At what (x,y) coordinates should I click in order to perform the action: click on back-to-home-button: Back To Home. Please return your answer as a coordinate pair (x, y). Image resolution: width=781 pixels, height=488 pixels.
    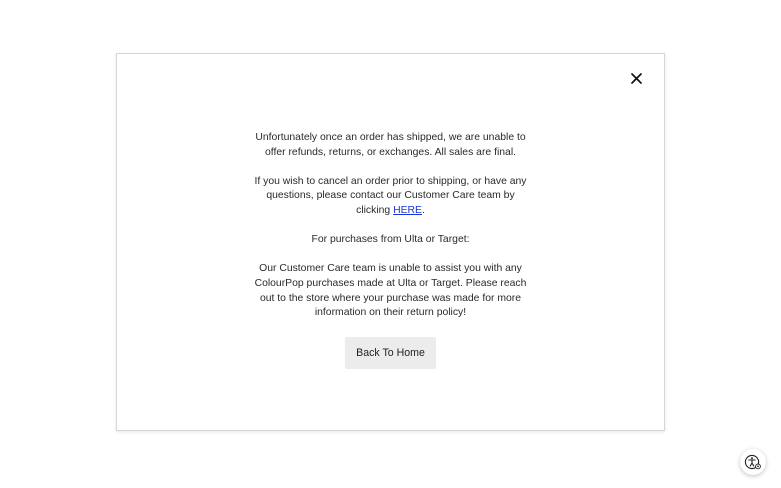
    Looking at the image, I should click on (390, 352).